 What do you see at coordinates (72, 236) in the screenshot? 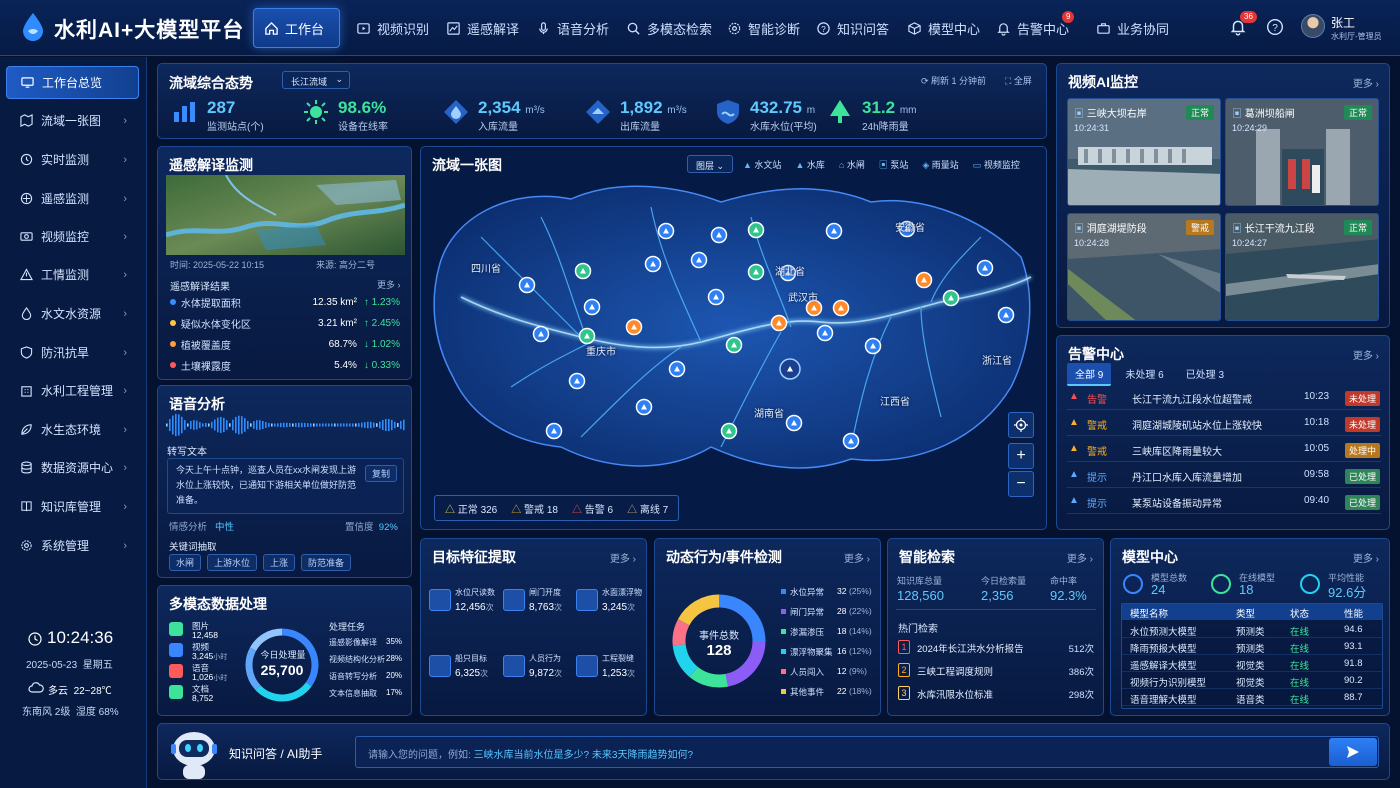
I see `sidebar-item-video: 视频监控 ›` at bounding box center [72, 236].